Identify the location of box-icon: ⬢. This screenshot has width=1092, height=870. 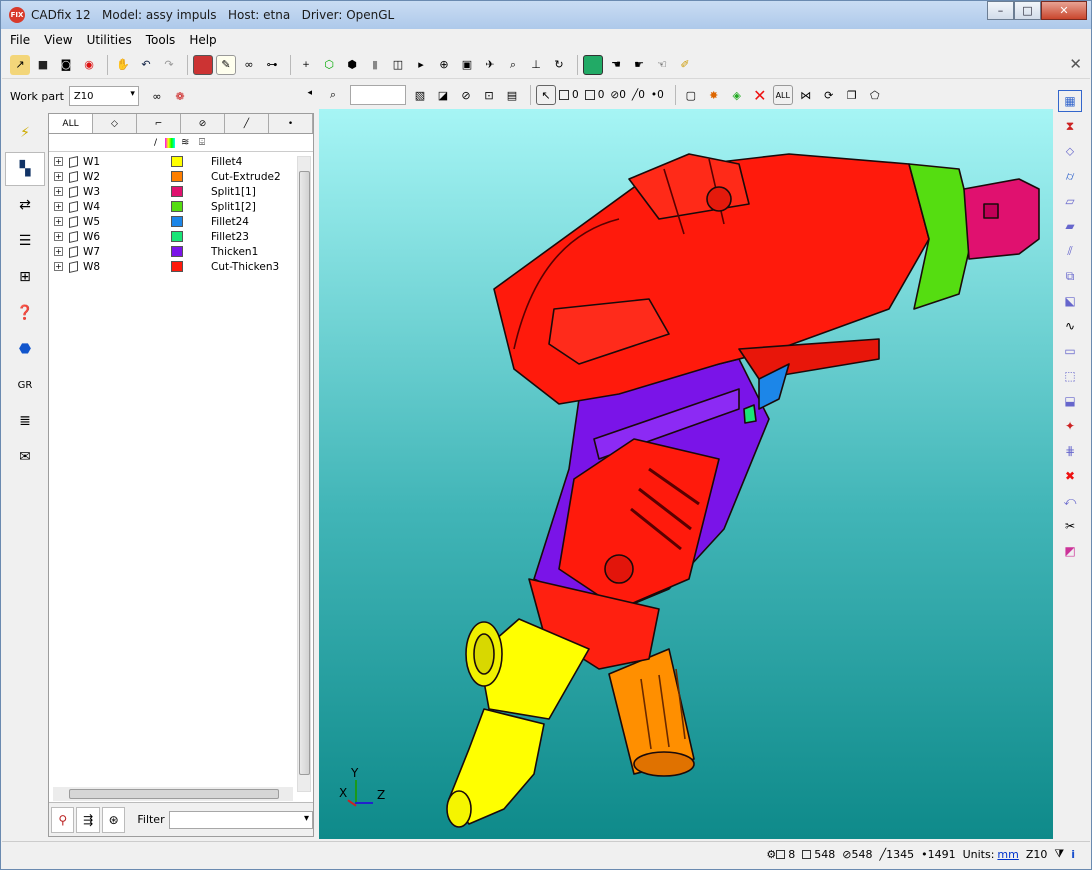
(352, 65).